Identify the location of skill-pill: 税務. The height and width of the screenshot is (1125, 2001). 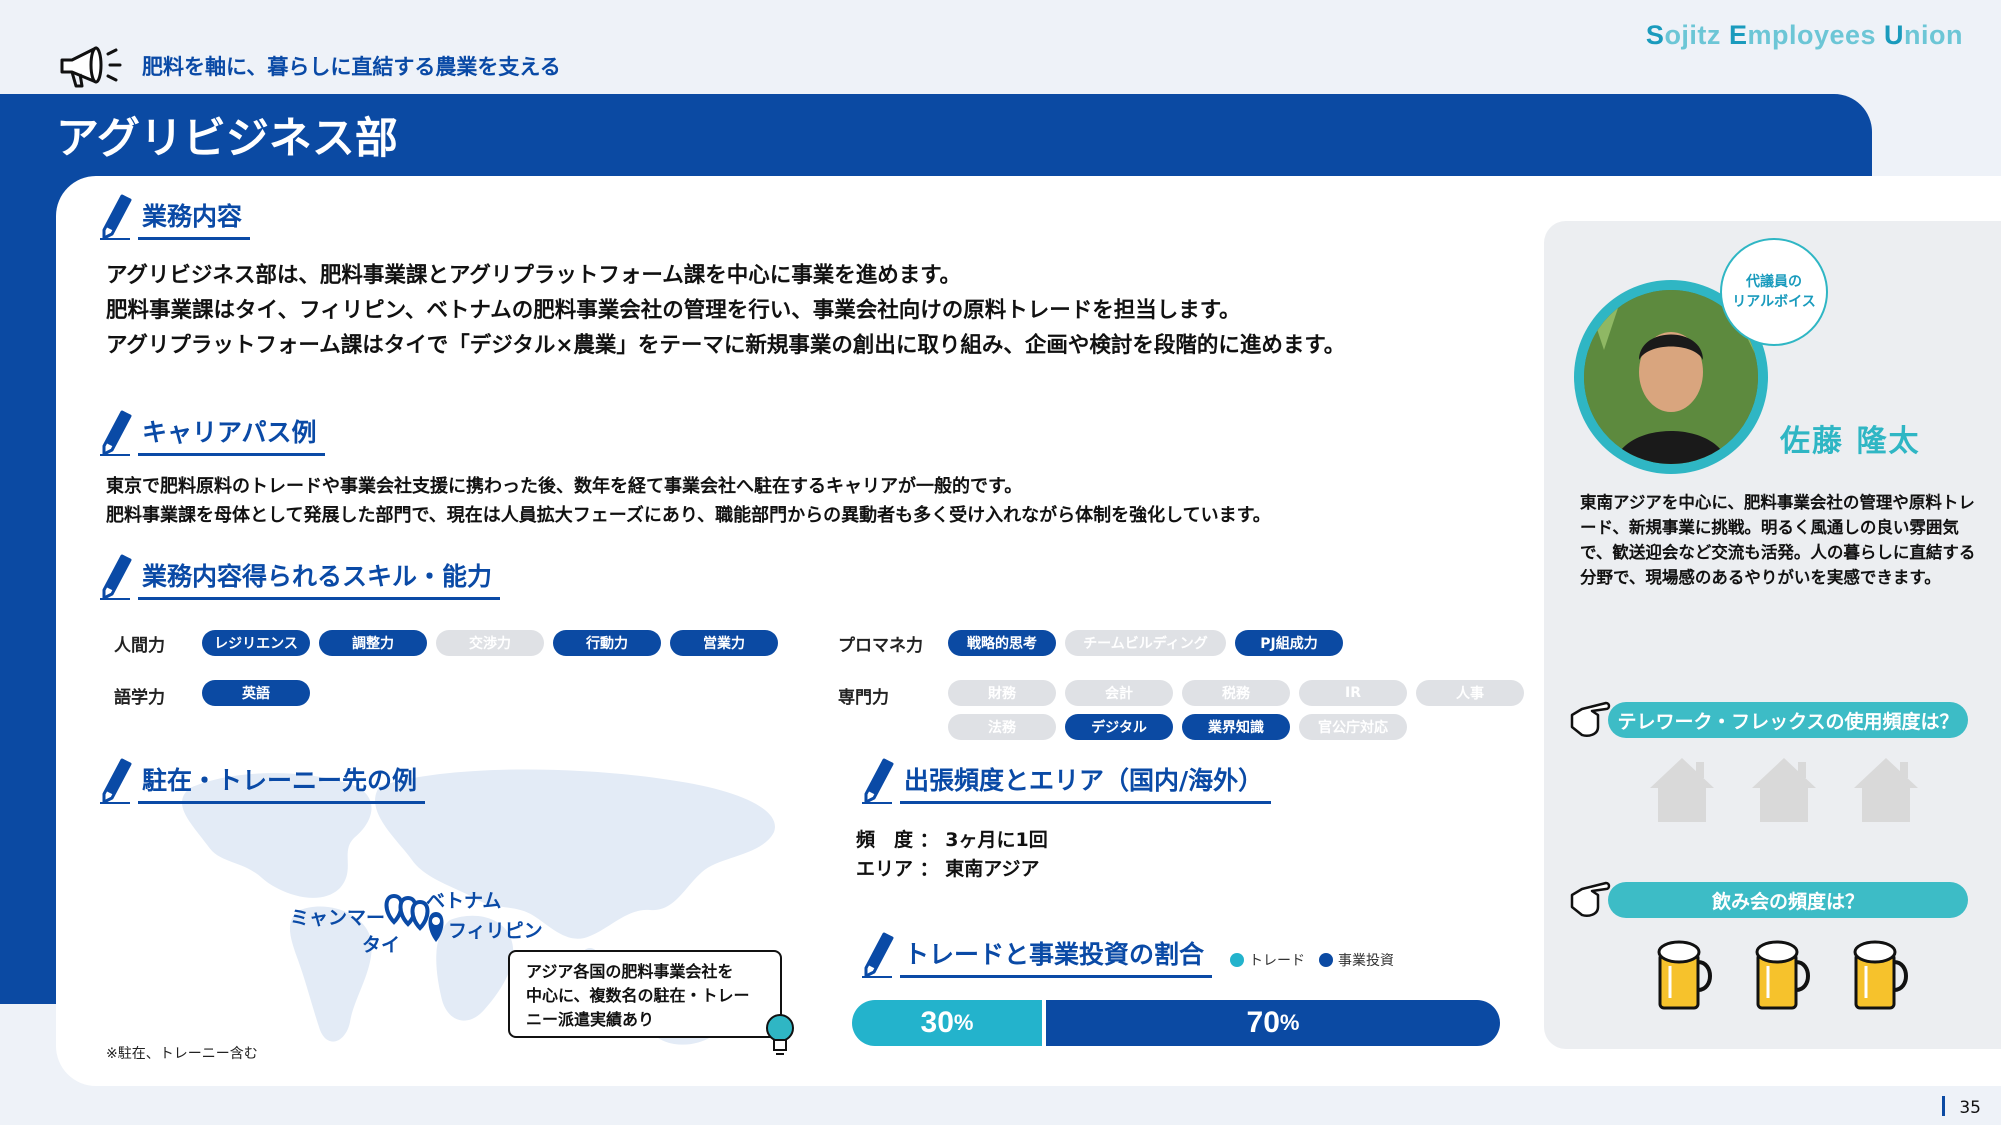
(1236, 693).